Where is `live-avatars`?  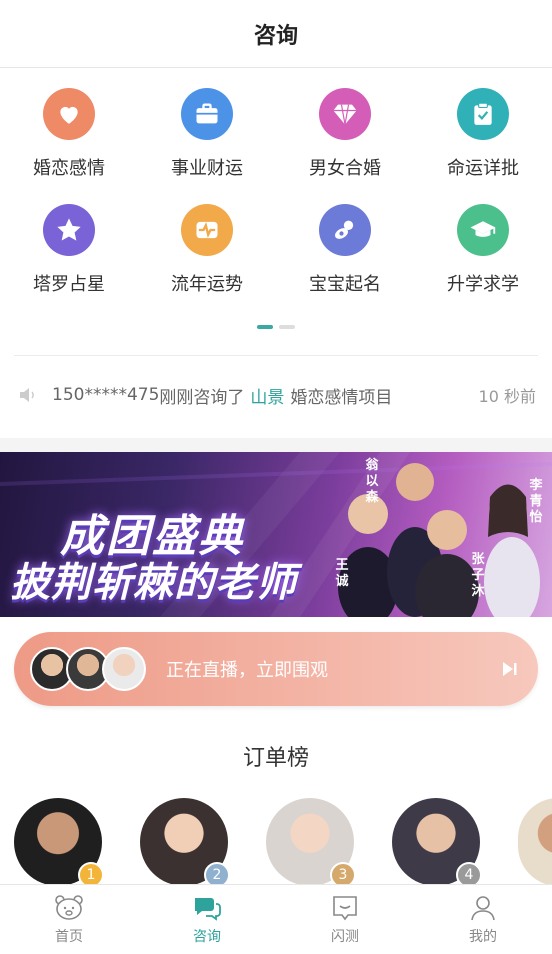 live-avatars is located at coordinates (88, 669).